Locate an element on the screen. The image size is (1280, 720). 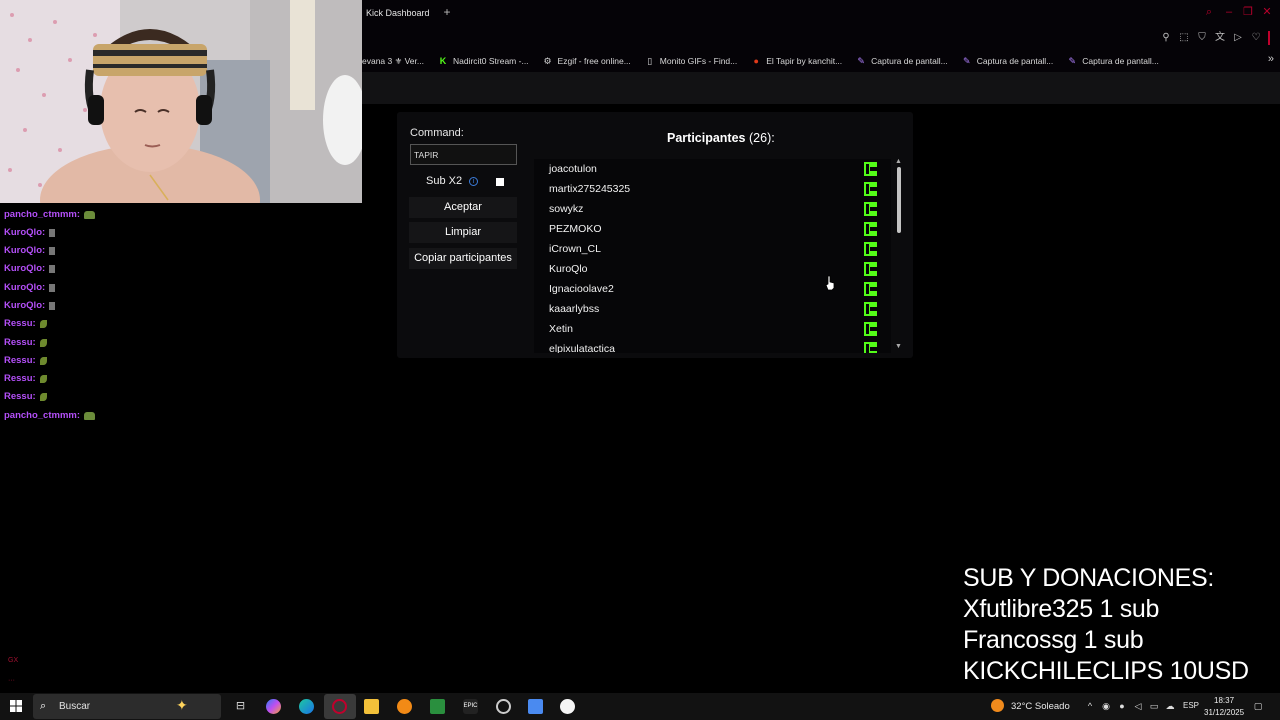
tab-kick-dashboard: Kick Dashboard is located at coordinates (396, 13).